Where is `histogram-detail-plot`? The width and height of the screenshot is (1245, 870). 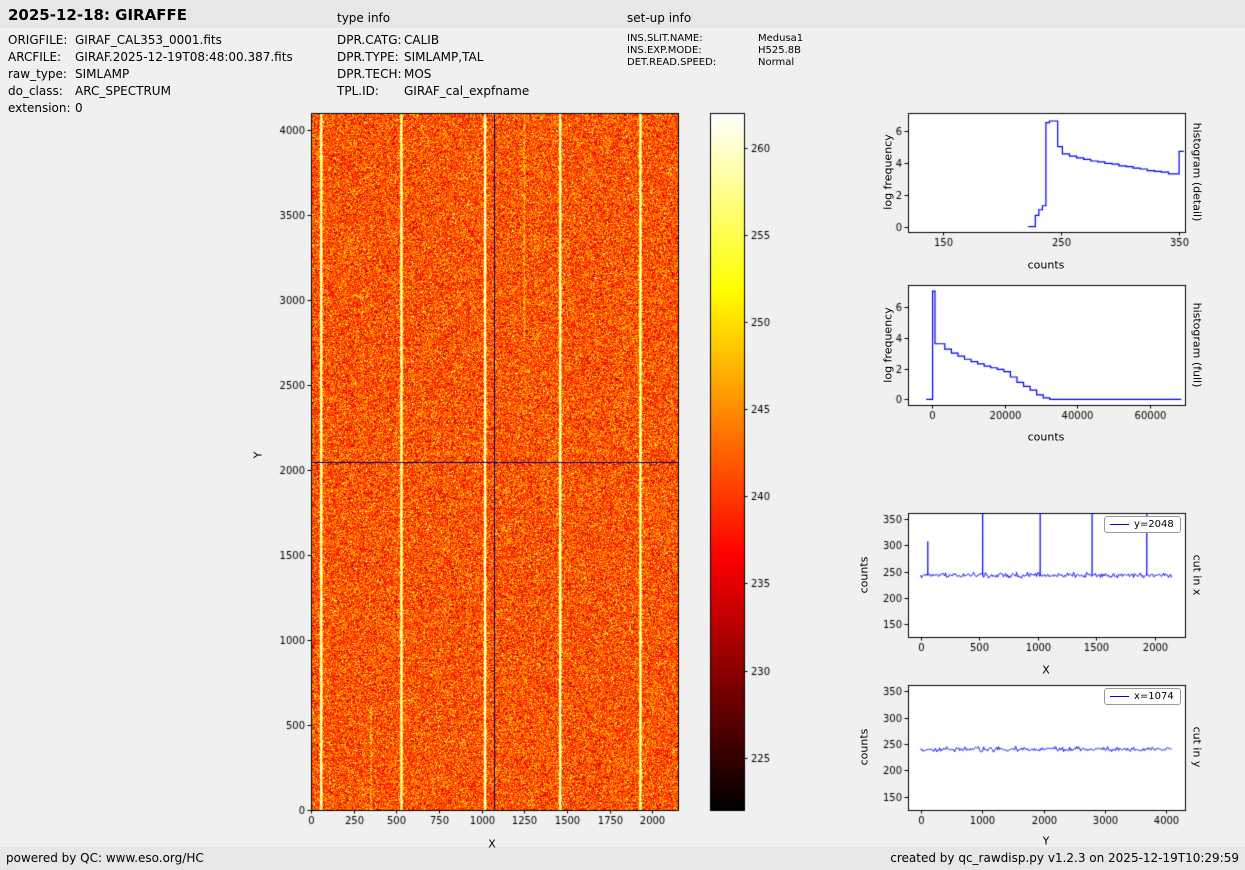 histogram-detail-plot is located at coordinates (1041, 182).